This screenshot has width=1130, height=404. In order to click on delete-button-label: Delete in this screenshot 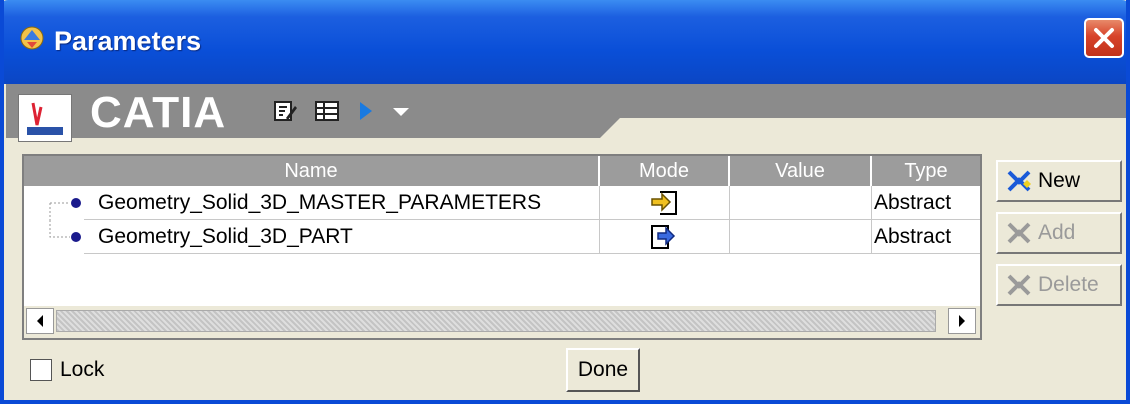, I will do `click(1068, 284)`.